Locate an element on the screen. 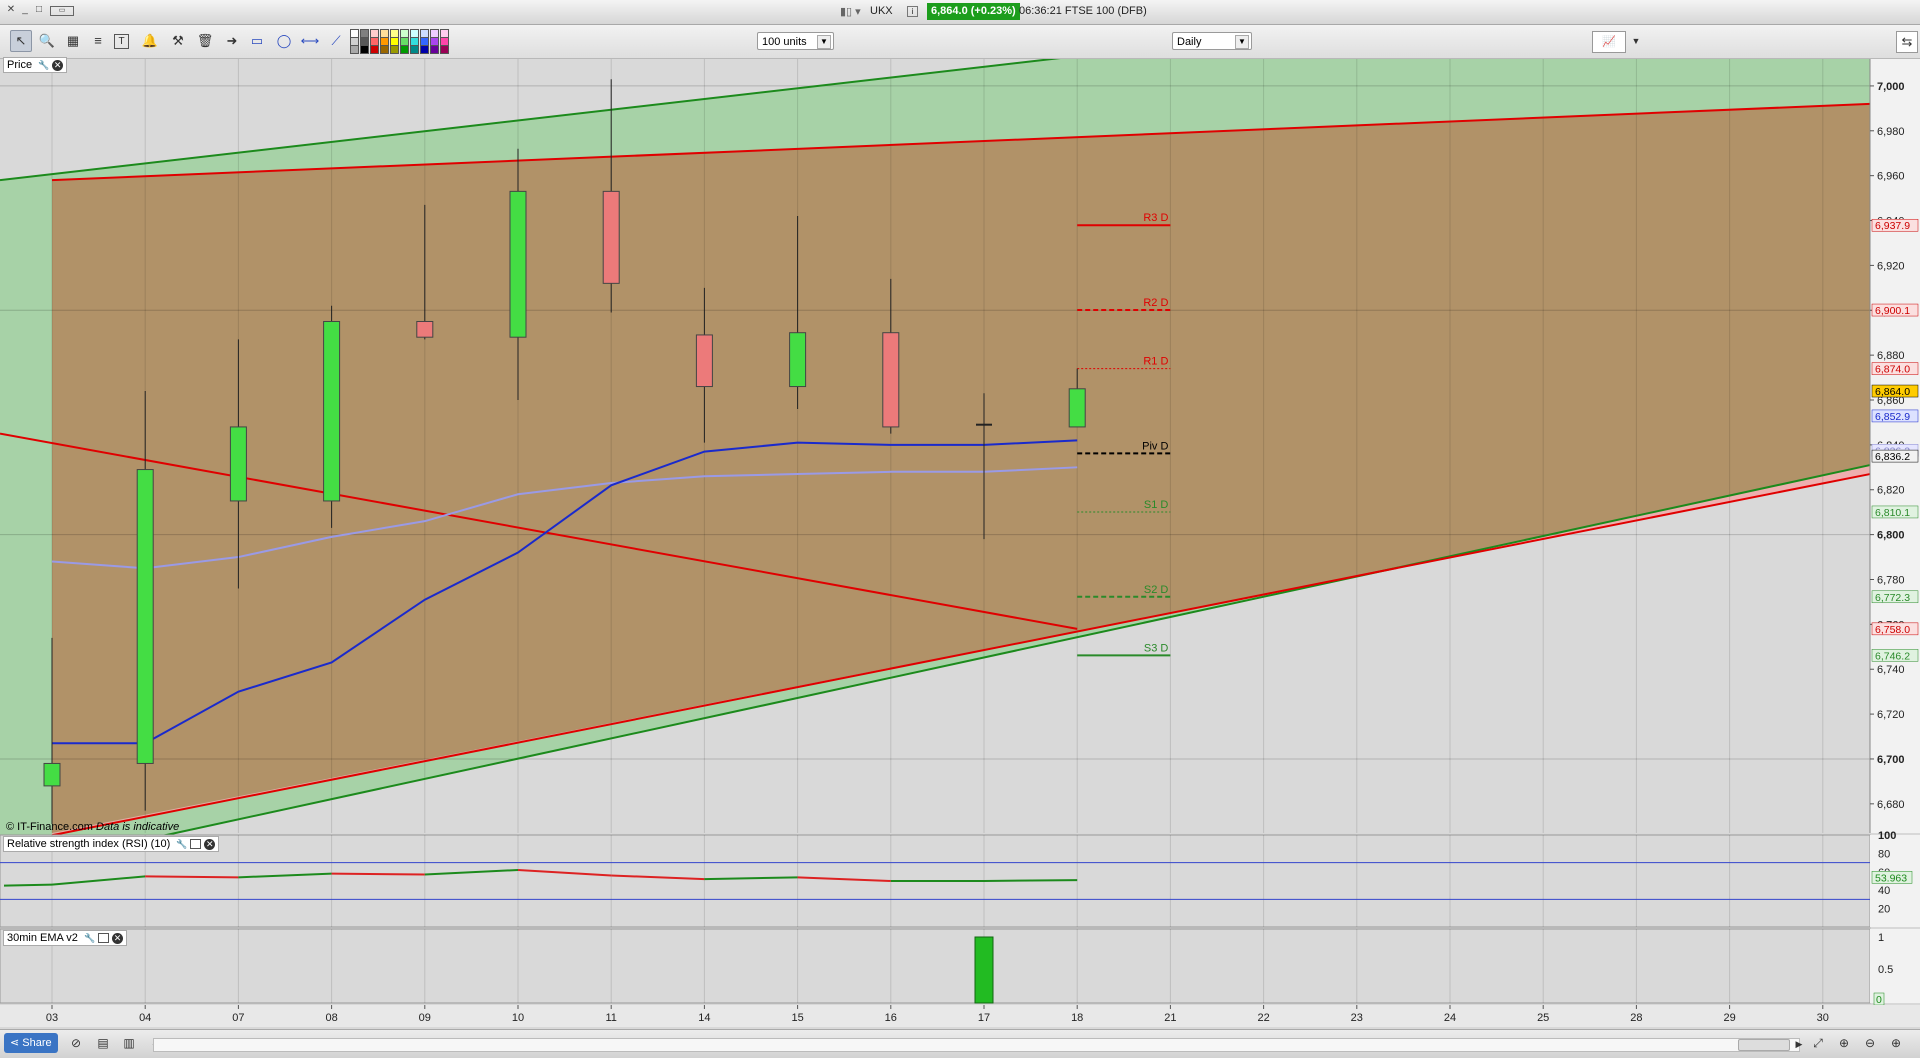 The width and height of the screenshot is (1920, 1058). zoom-in-icon: ⊕ is located at coordinates (1896, 1043).